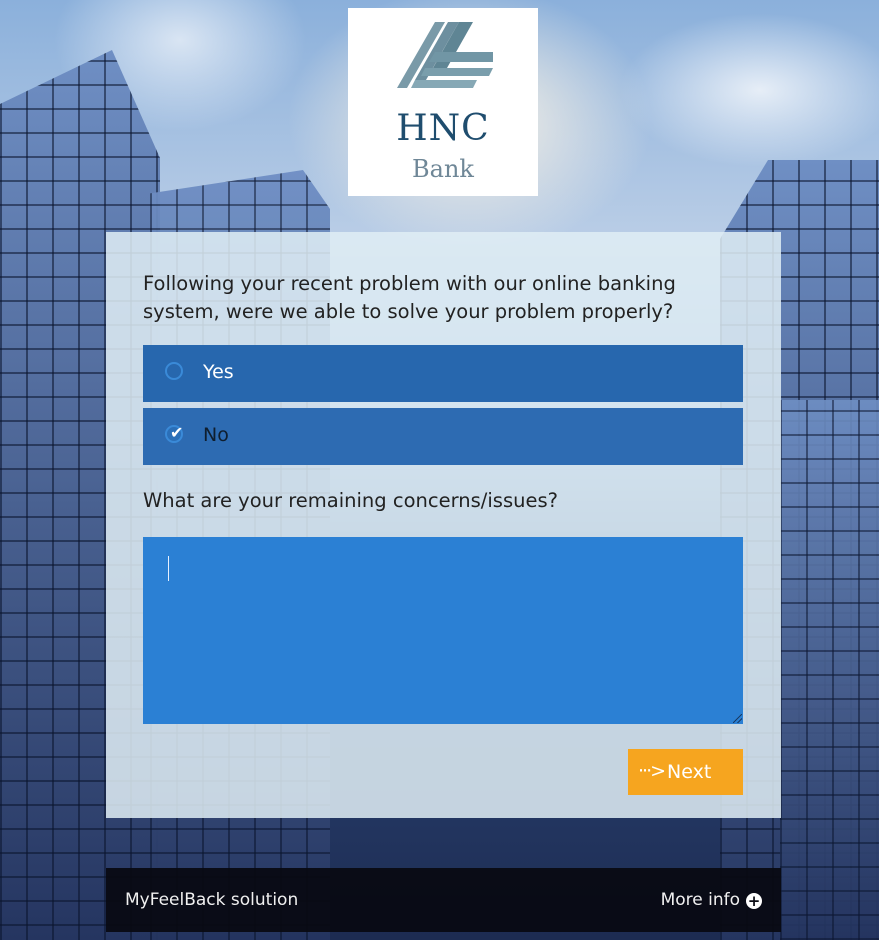 The height and width of the screenshot is (940, 879). What do you see at coordinates (443, 630) in the screenshot?
I see `concerns-textarea` at bounding box center [443, 630].